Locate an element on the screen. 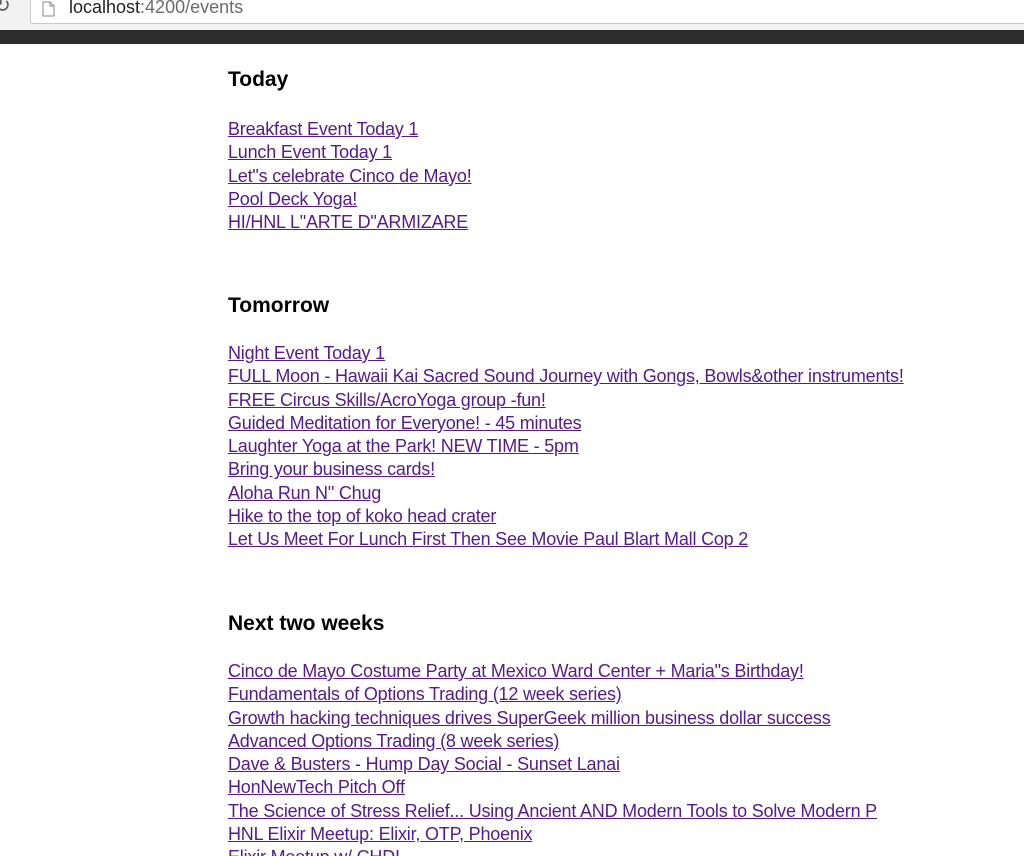  list-item: Breakfast Event Today 1 is located at coordinates (350, 129).